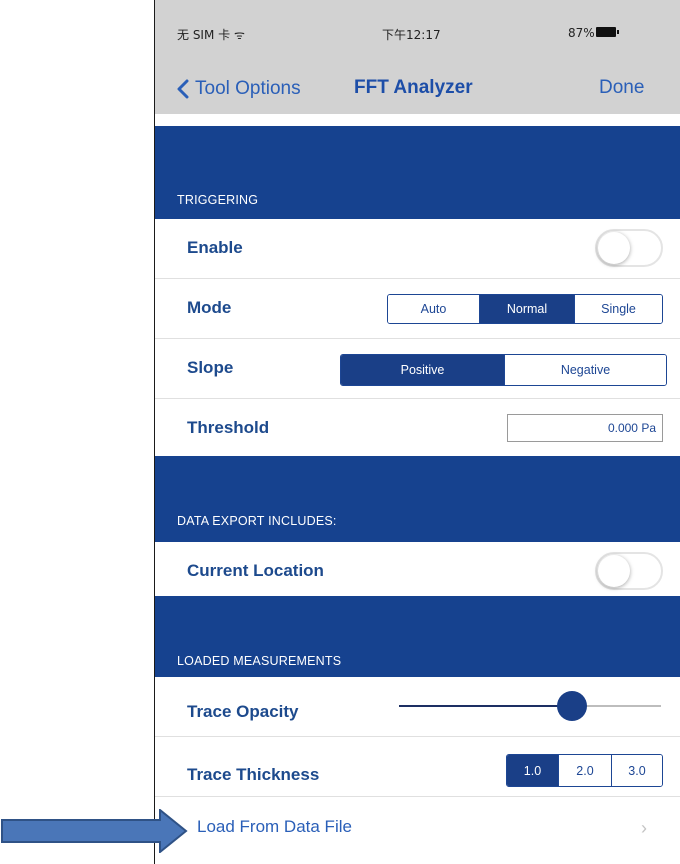  I want to click on enable-label: Enable, so click(215, 247).